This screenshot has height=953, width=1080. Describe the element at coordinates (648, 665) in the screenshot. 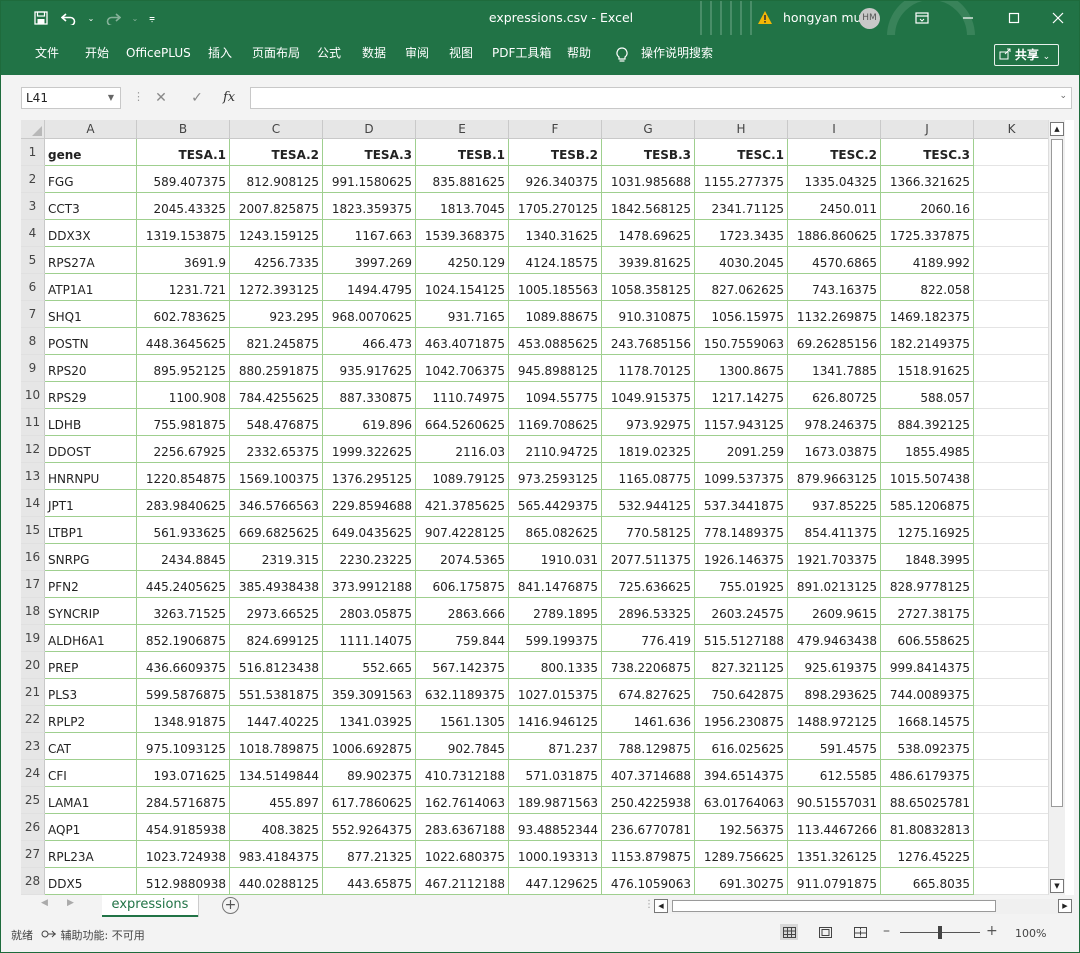

I see `table-cell: 738.2206875` at that location.